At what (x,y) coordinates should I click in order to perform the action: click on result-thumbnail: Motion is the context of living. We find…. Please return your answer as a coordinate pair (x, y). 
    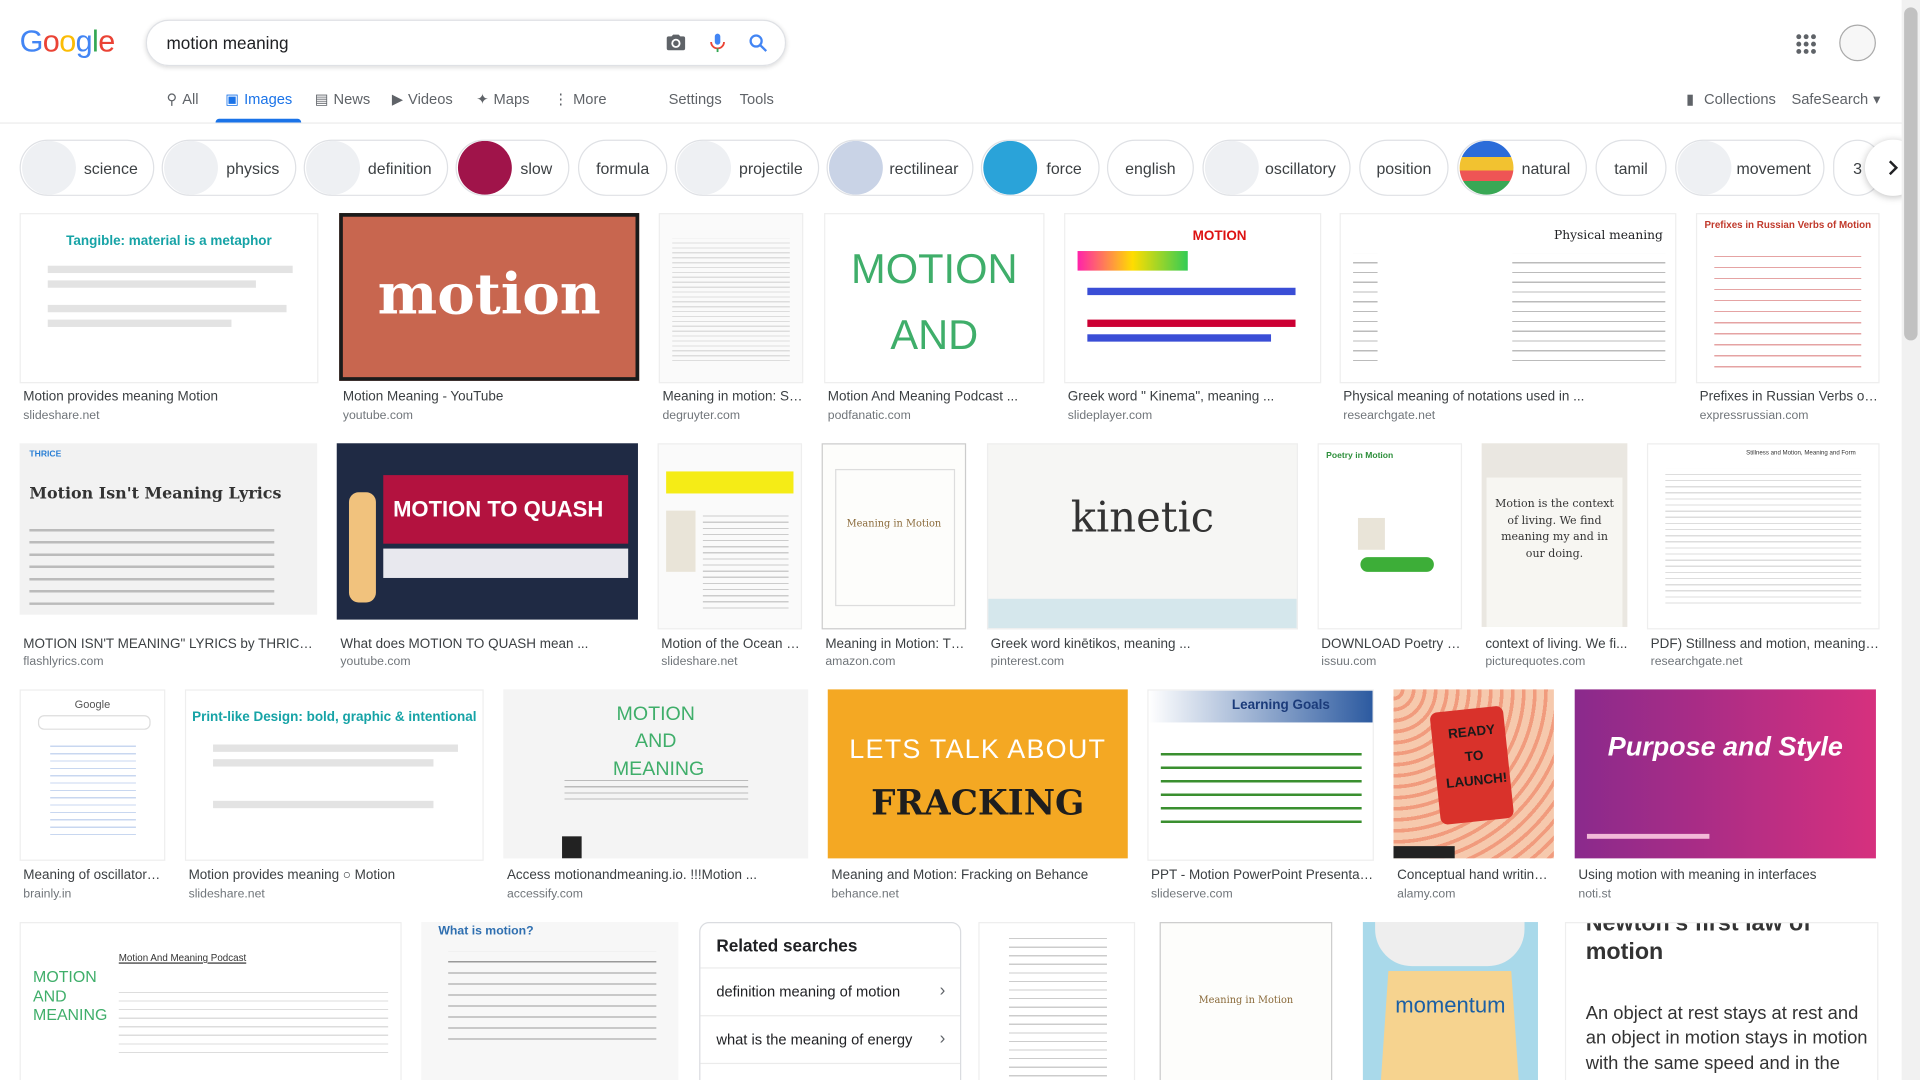
    Looking at the image, I should click on (1554, 535).